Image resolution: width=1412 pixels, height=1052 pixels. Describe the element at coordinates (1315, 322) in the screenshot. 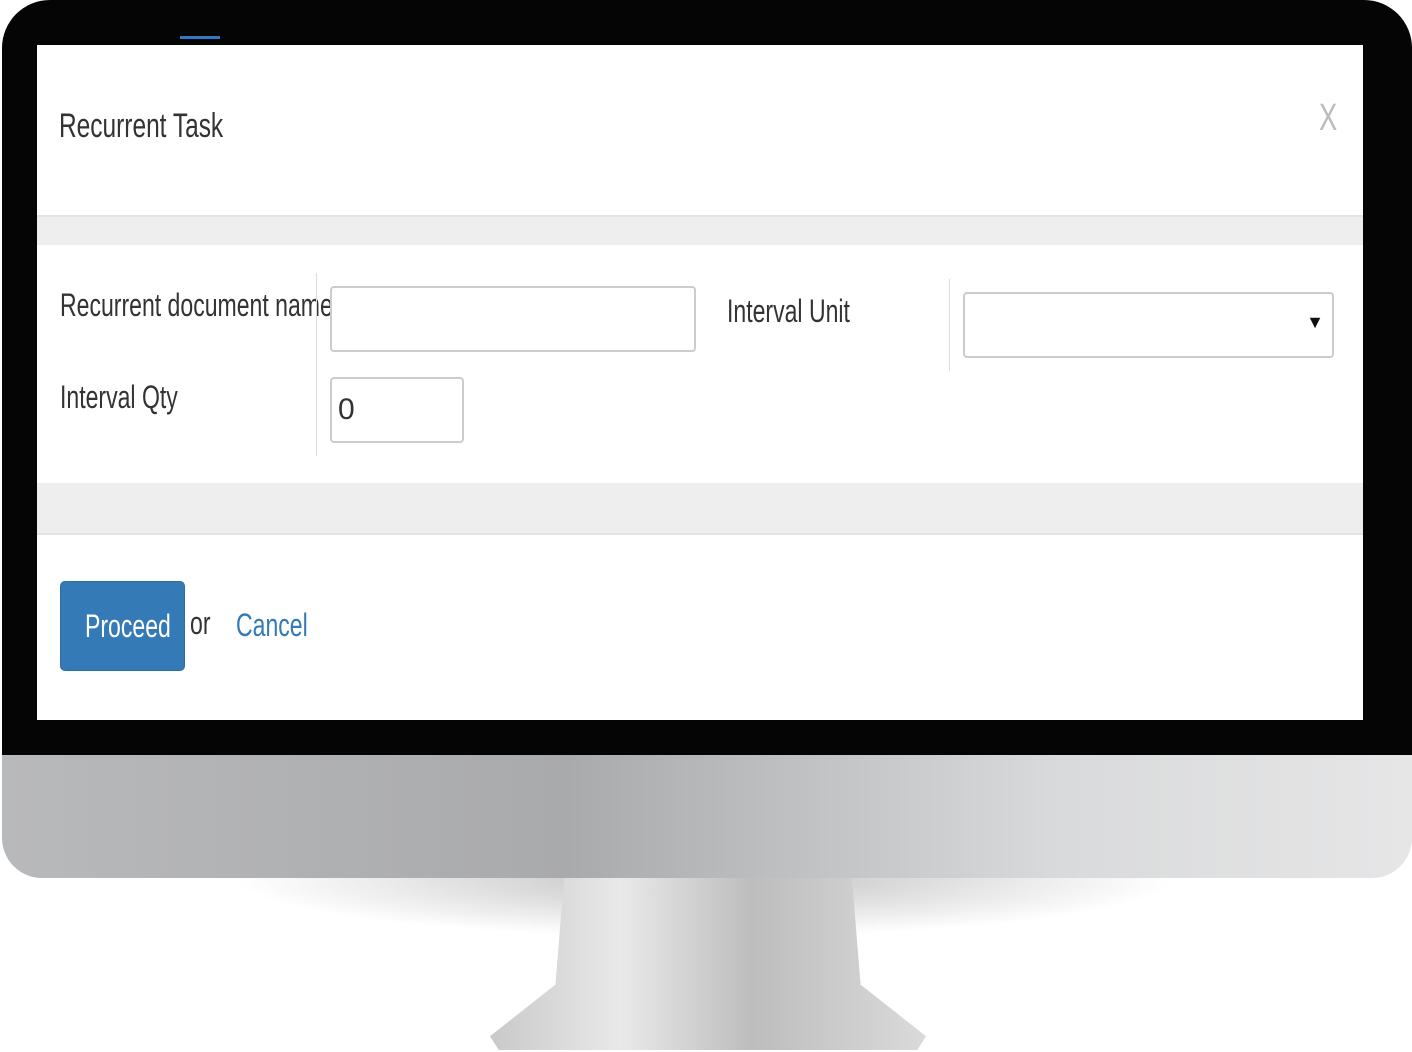

I see `dropdown-arrow-icon: ▼` at that location.